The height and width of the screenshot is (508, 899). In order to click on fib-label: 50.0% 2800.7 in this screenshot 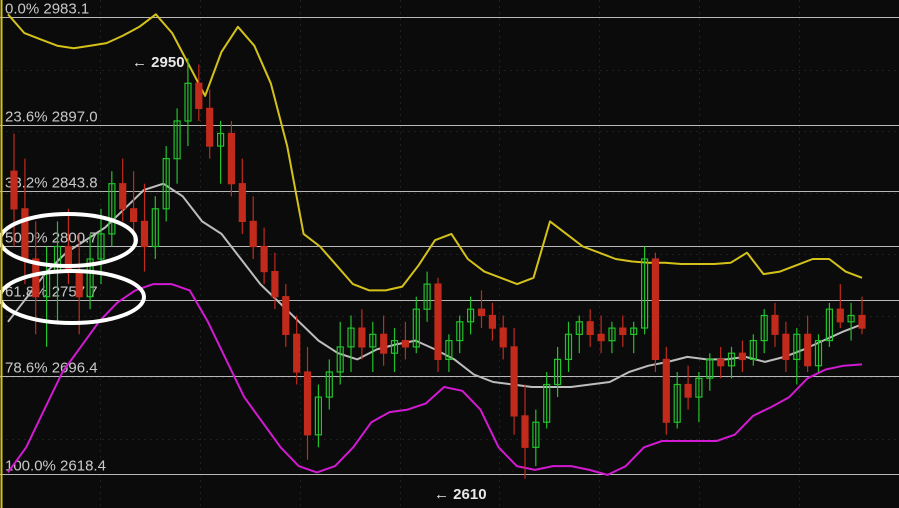, I will do `click(51, 238)`.